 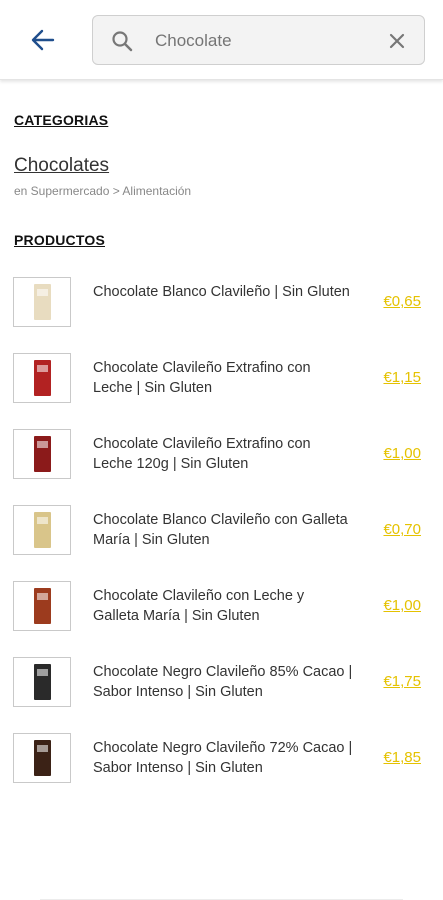 What do you see at coordinates (59, 240) in the screenshot?
I see `products-heading: PRODUCTOS` at bounding box center [59, 240].